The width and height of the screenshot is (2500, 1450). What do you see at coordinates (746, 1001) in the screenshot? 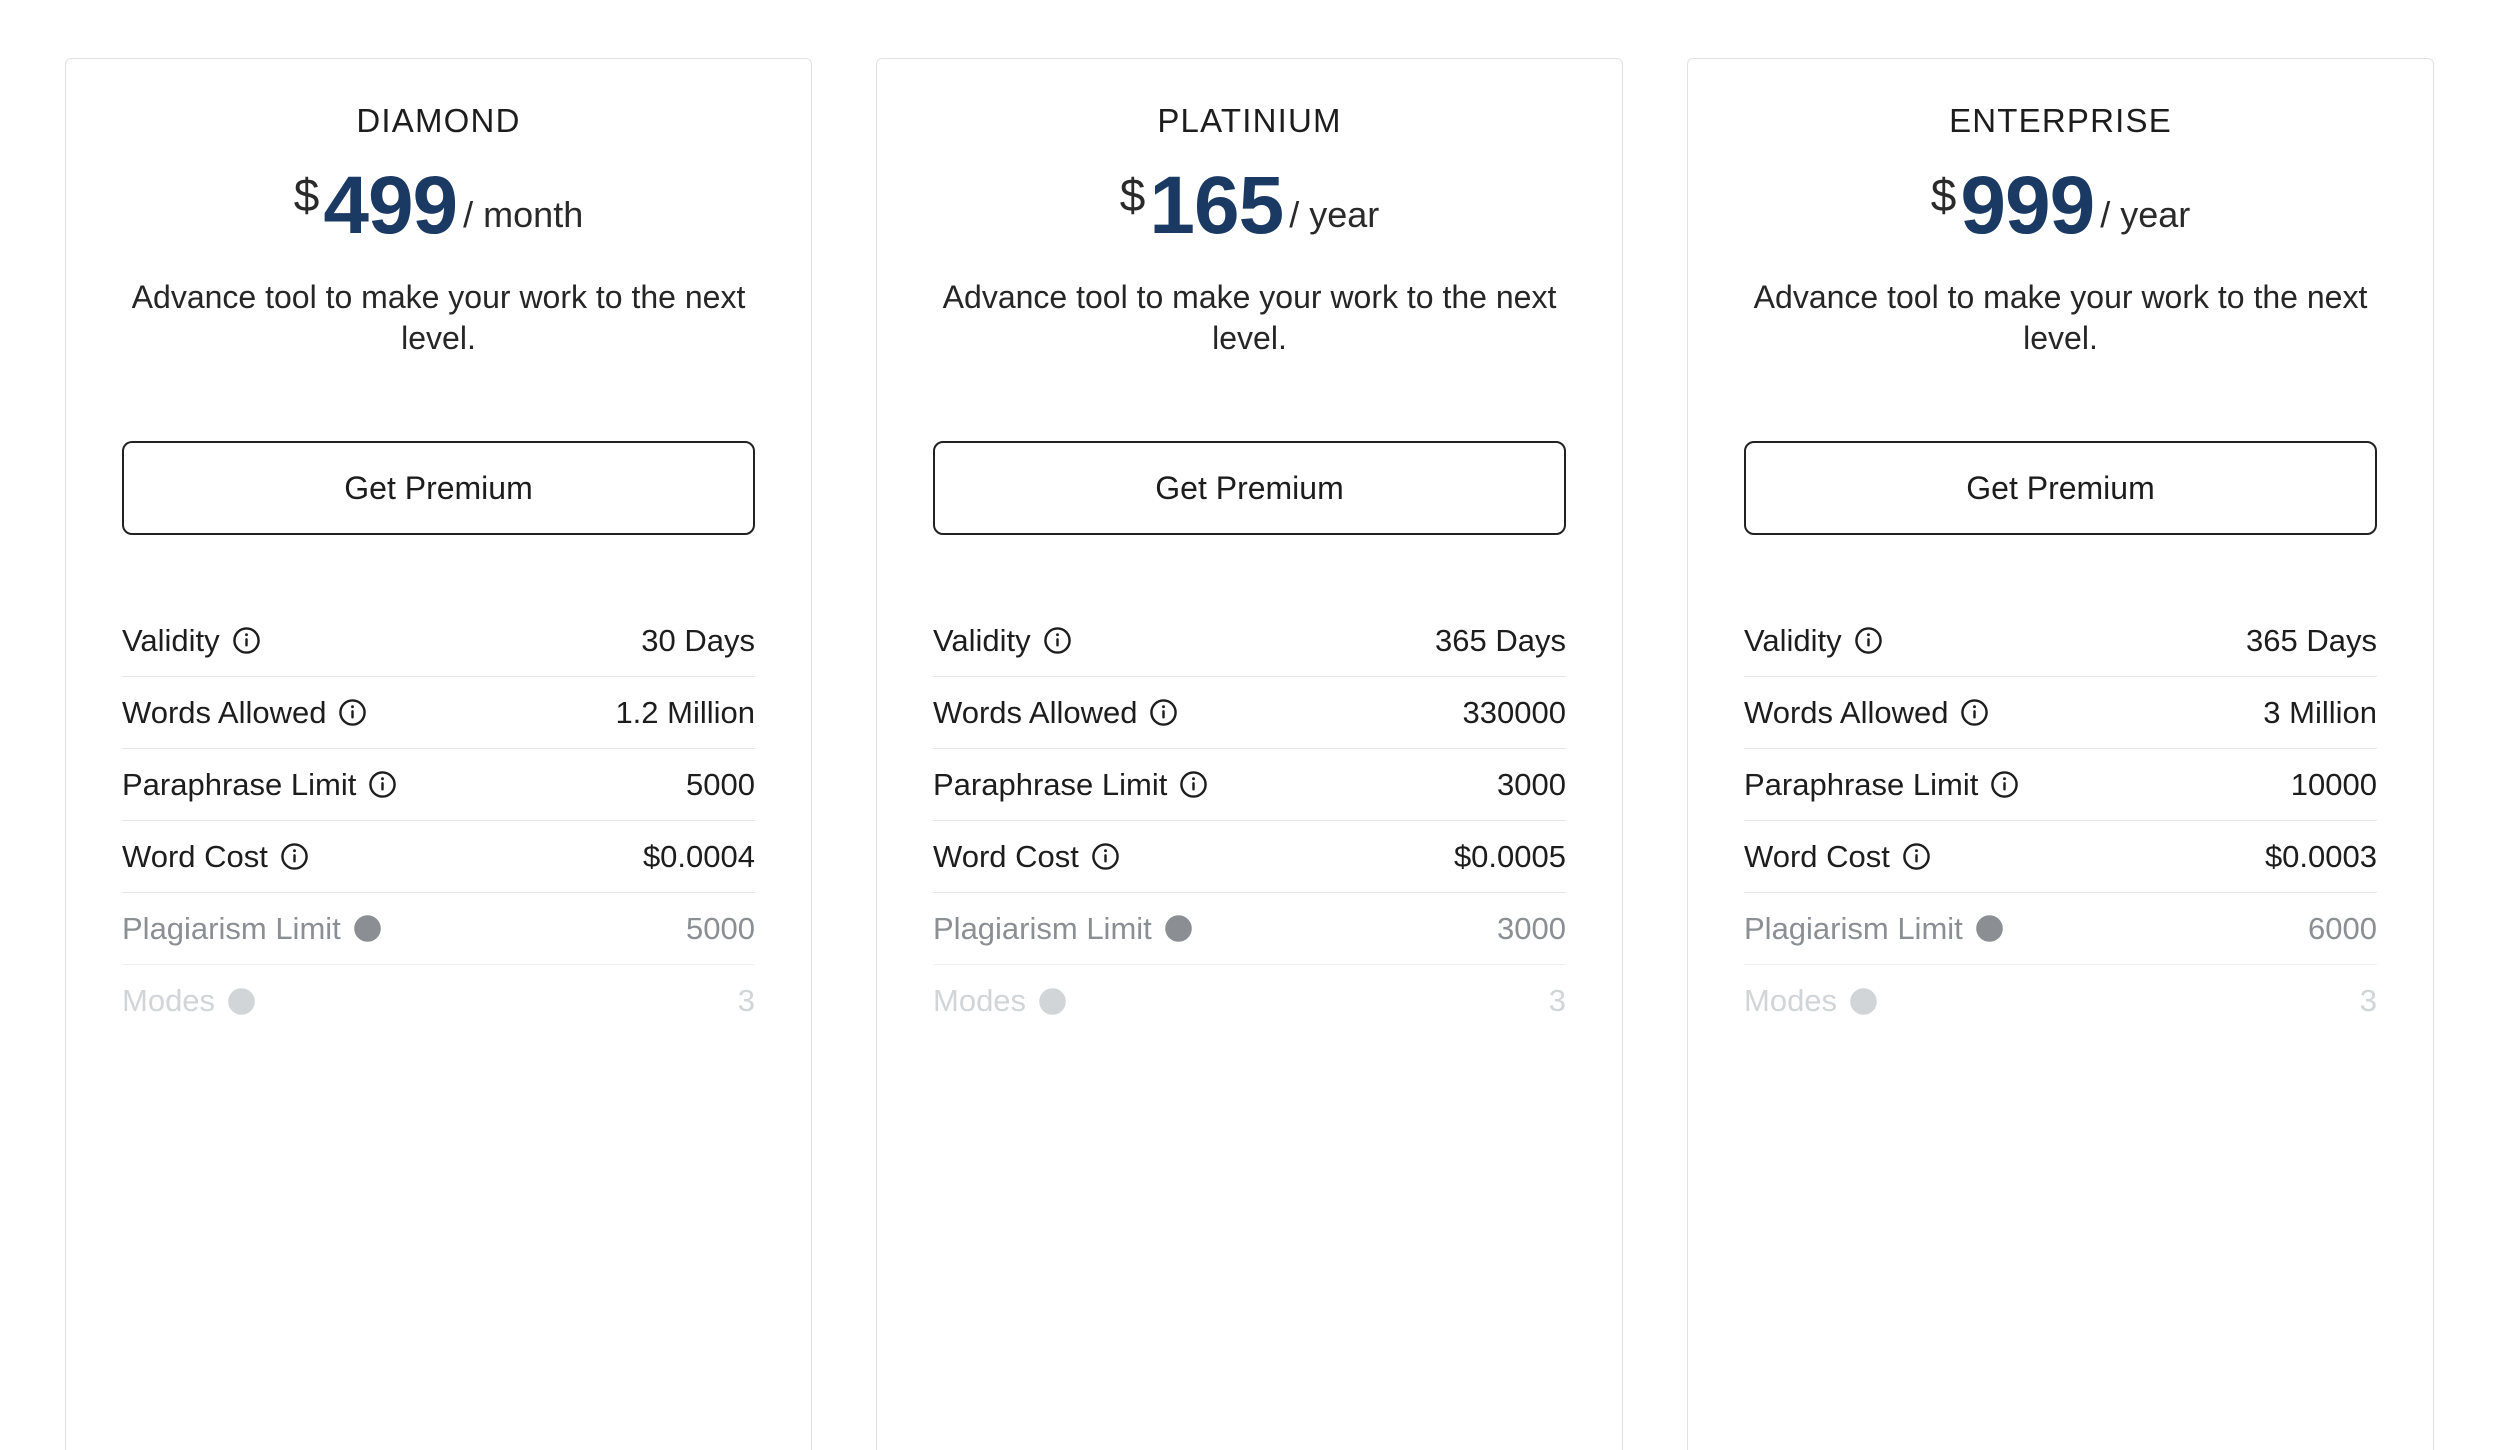
I see `feature-value: 3` at bounding box center [746, 1001].